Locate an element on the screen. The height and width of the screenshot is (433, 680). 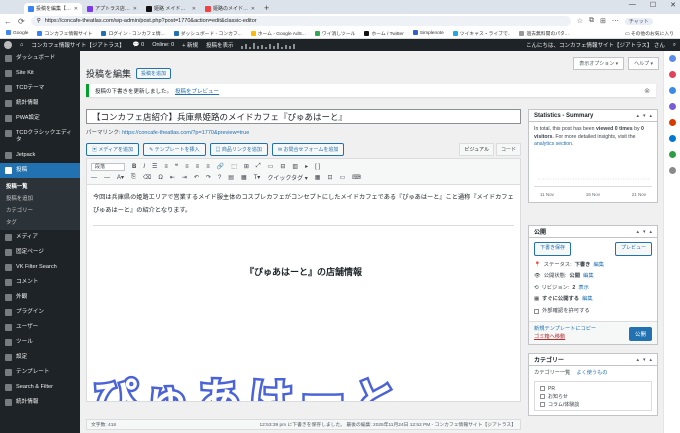
text-color-icon: A▾ is located at coordinates (120, 177).